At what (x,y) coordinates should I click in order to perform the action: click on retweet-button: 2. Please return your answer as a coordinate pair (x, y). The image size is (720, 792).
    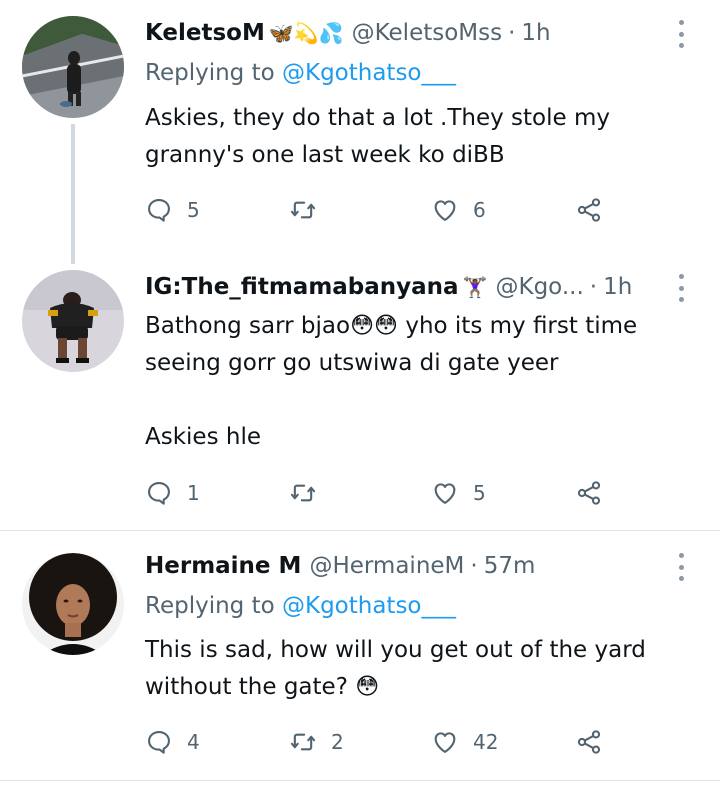
    Looking at the image, I should click on (316, 742).